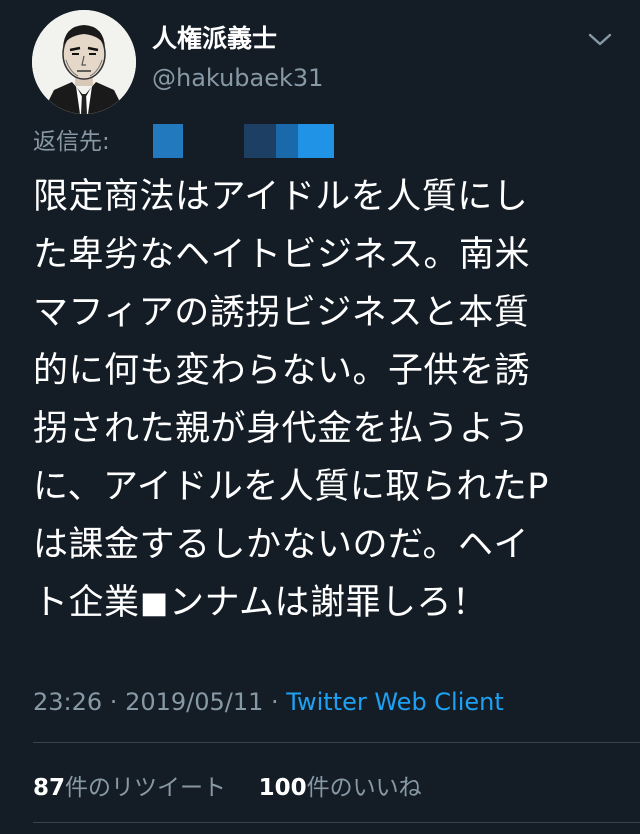 This screenshot has height=834, width=640. What do you see at coordinates (282, 788) in the screenshot?
I see `like-count: 100` at bounding box center [282, 788].